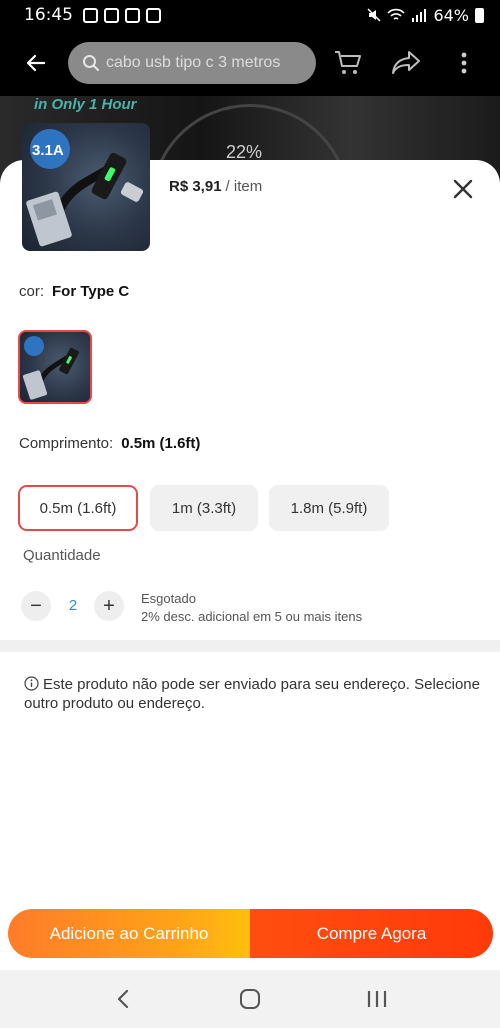 This screenshot has height=1028, width=500. I want to click on variant-cable-image, so click(50, 368).